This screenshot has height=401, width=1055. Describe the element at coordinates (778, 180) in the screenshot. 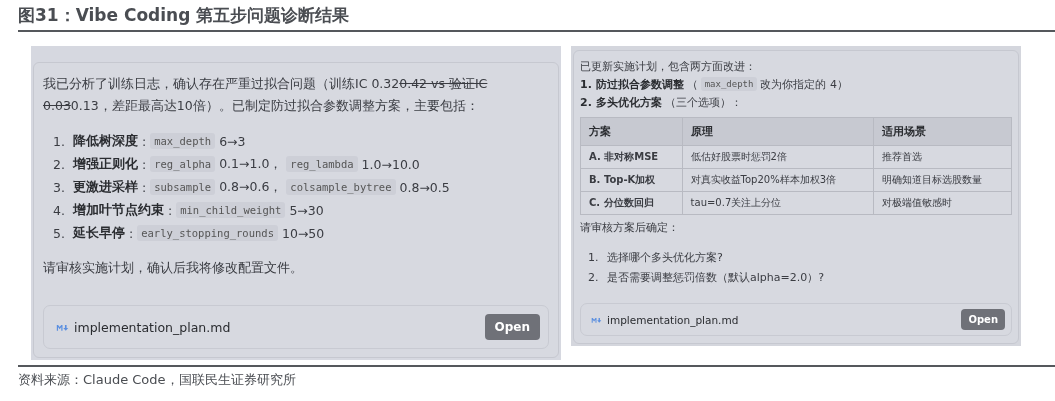

I see `table-cell: 对真实收益Top20%样本加权3倍` at that location.